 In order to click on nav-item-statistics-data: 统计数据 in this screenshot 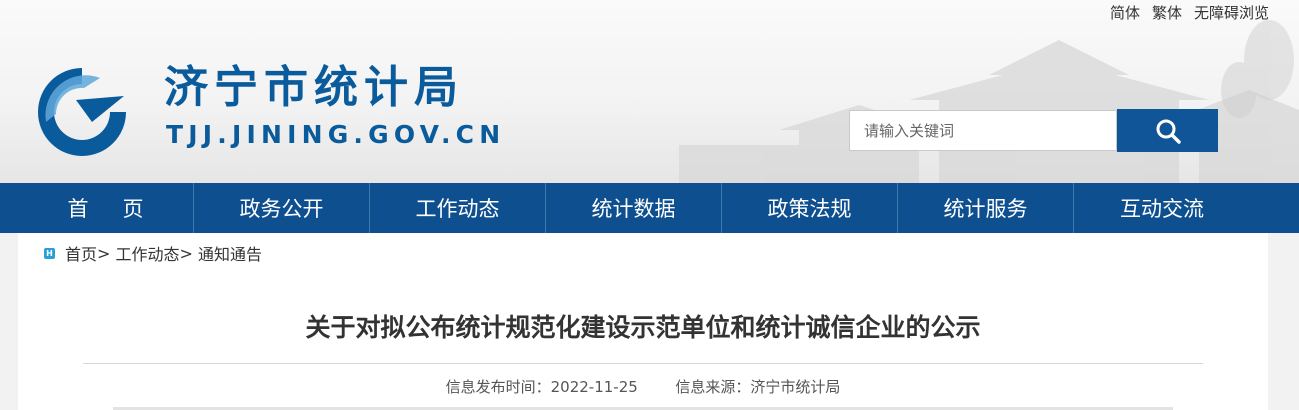, I will do `click(634, 208)`.